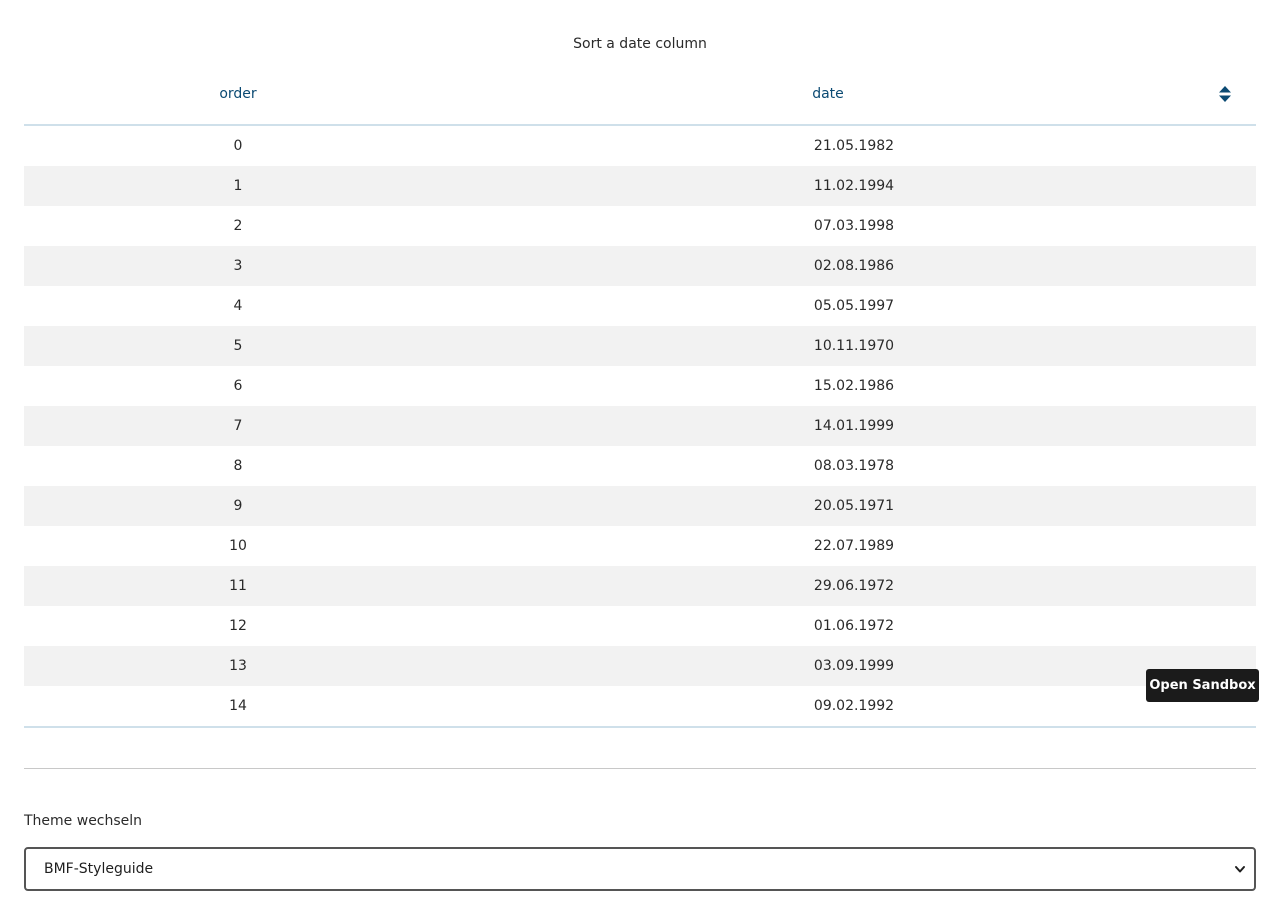 The width and height of the screenshot is (1280, 915). What do you see at coordinates (238, 586) in the screenshot?
I see `cell-order: 11` at bounding box center [238, 586].